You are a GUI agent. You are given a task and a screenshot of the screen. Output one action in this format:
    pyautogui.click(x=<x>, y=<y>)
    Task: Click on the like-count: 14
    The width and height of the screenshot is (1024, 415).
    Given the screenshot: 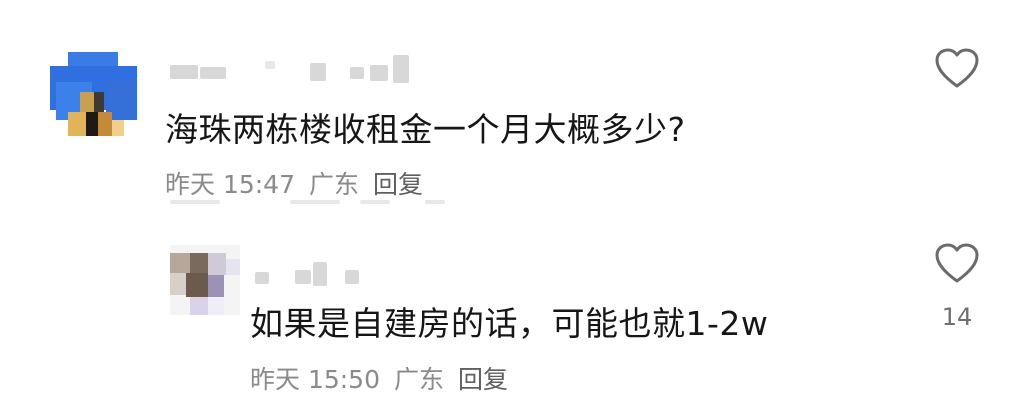 What is the action you would take?
    pyautogui.click(x=957, y=317)
    